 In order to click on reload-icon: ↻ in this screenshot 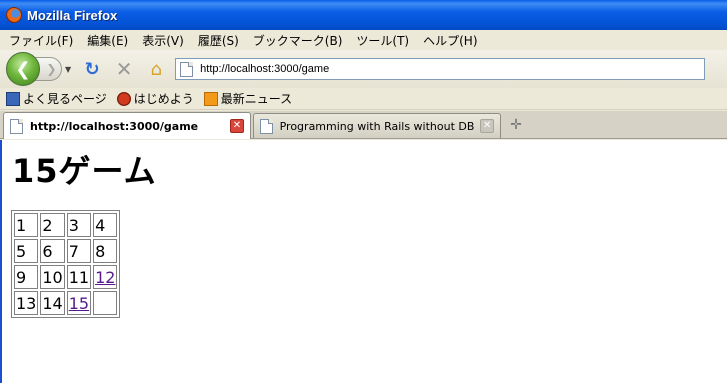, I will do `click(92, 69)`.